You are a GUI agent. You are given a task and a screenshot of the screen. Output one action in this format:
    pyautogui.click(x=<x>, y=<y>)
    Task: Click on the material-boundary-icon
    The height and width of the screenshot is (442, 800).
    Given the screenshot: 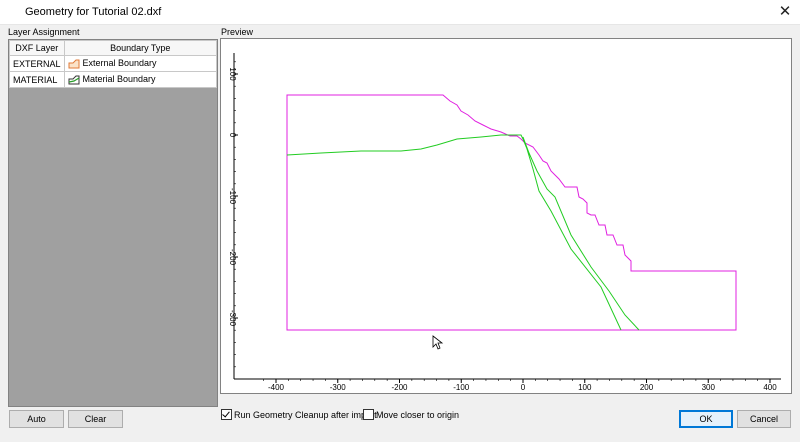 What is the action you would take?
    pyautogui.click(x=74, y=80)
    